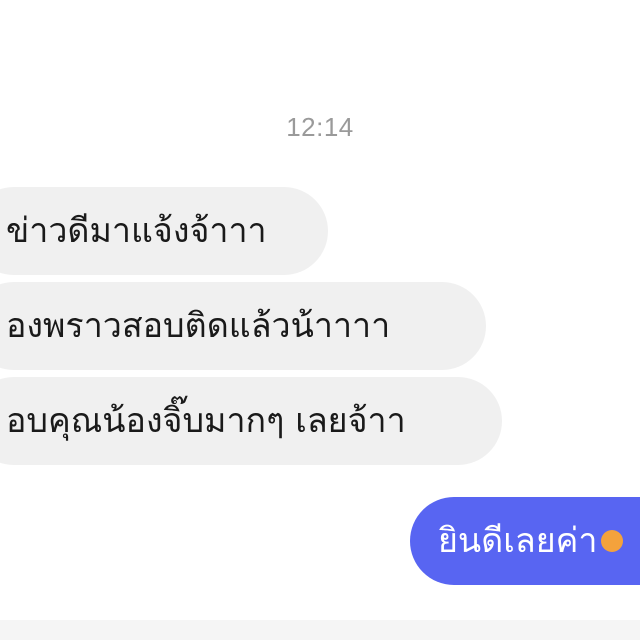  I want to click on incoming-message-bubble: อบคุณน้องจิ๊บมากๆ เลยจ้าา, so click(251, 421).